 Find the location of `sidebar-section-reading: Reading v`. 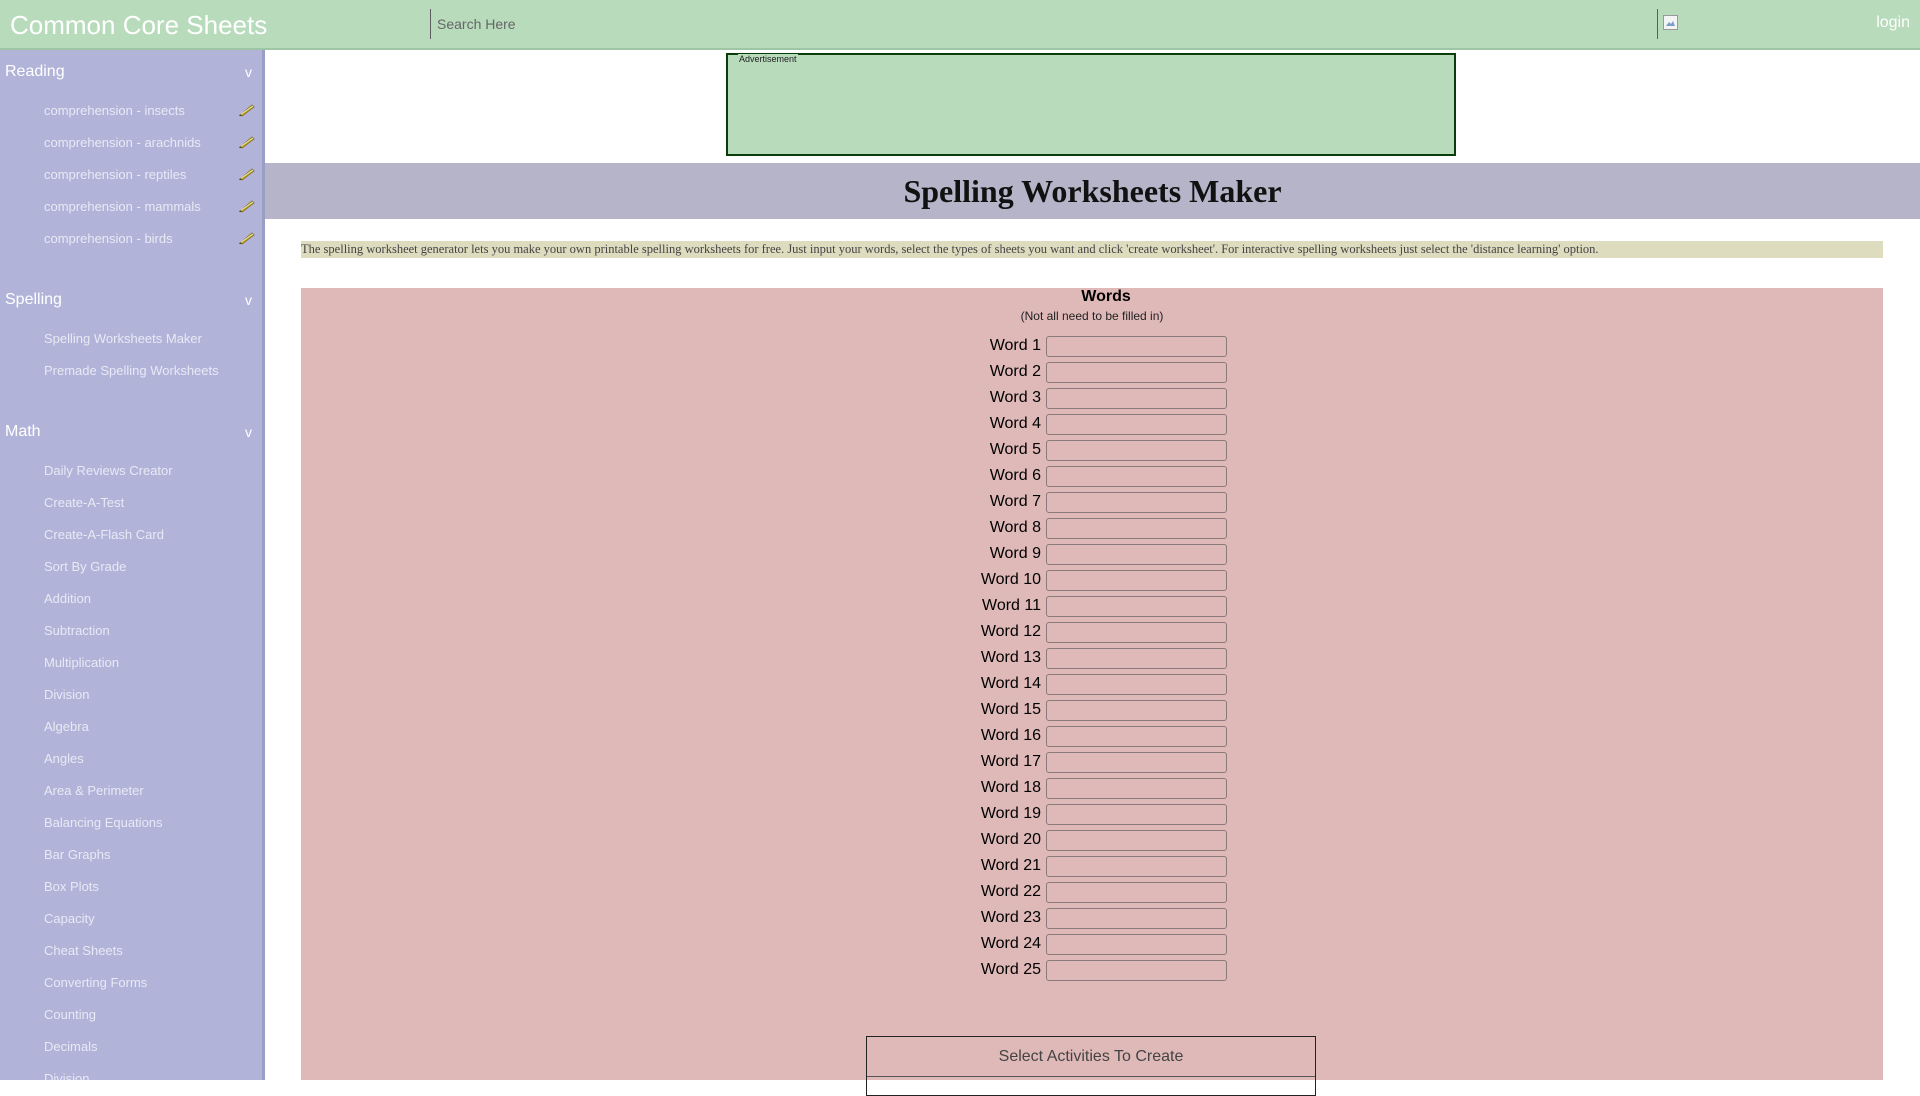

sidebar-section-reading: Reading v is located at coordinates (131, 72).